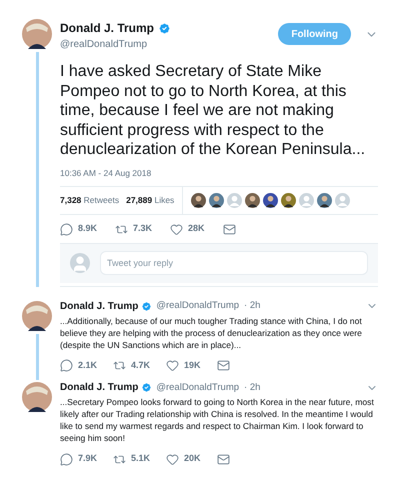 Image resolution: width=400 pixels, height=491 pixels. I want to click on default-avatar-icon, so click(80, 263).